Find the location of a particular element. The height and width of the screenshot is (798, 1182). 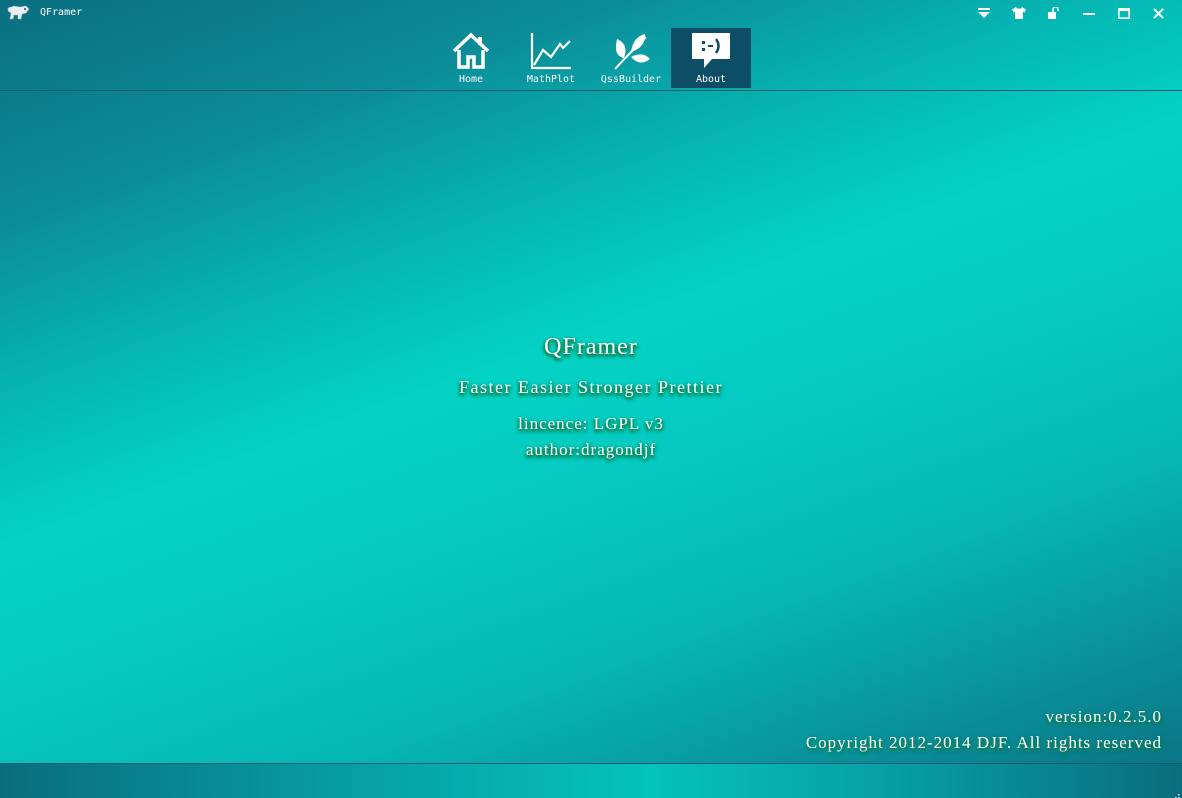

minimize-button is located at coordinates (1088, 13).